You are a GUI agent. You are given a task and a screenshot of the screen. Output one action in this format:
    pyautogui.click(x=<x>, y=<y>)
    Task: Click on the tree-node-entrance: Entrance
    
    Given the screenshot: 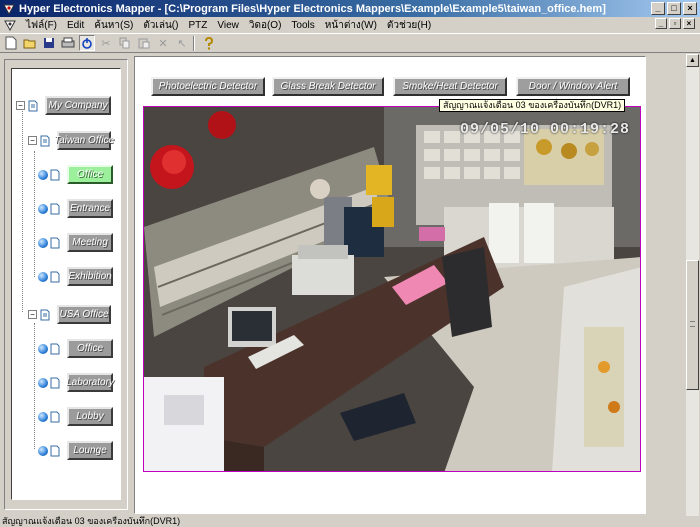 What is the action you would take?
    pyautogui.click(x=75, y=208)
    